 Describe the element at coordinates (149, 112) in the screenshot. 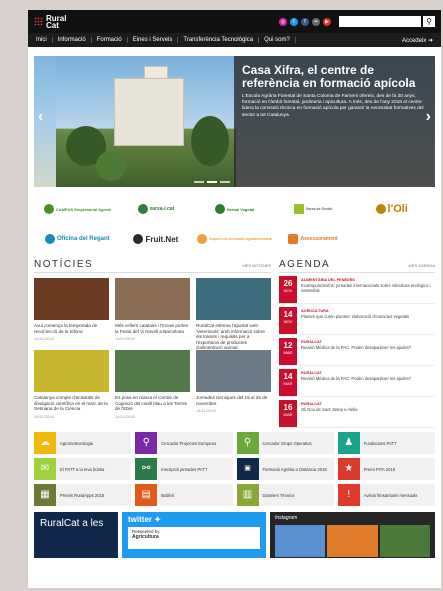

I see `building` at that location.